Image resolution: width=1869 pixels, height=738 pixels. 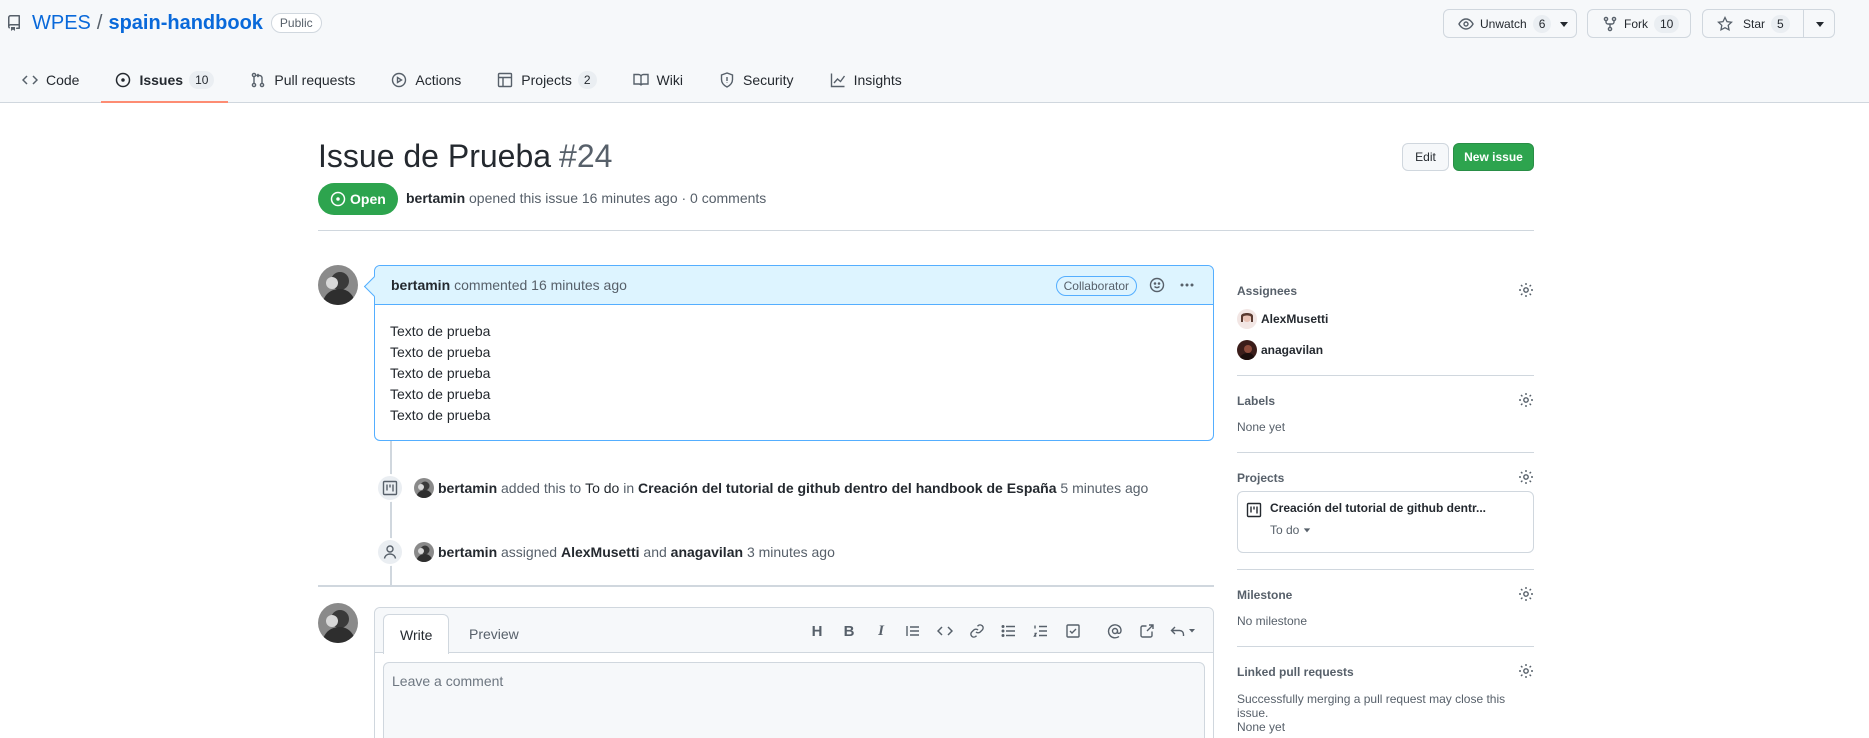 I want to click on sidebar-milestone-title: Milestone, so click(x=1264, y=595).